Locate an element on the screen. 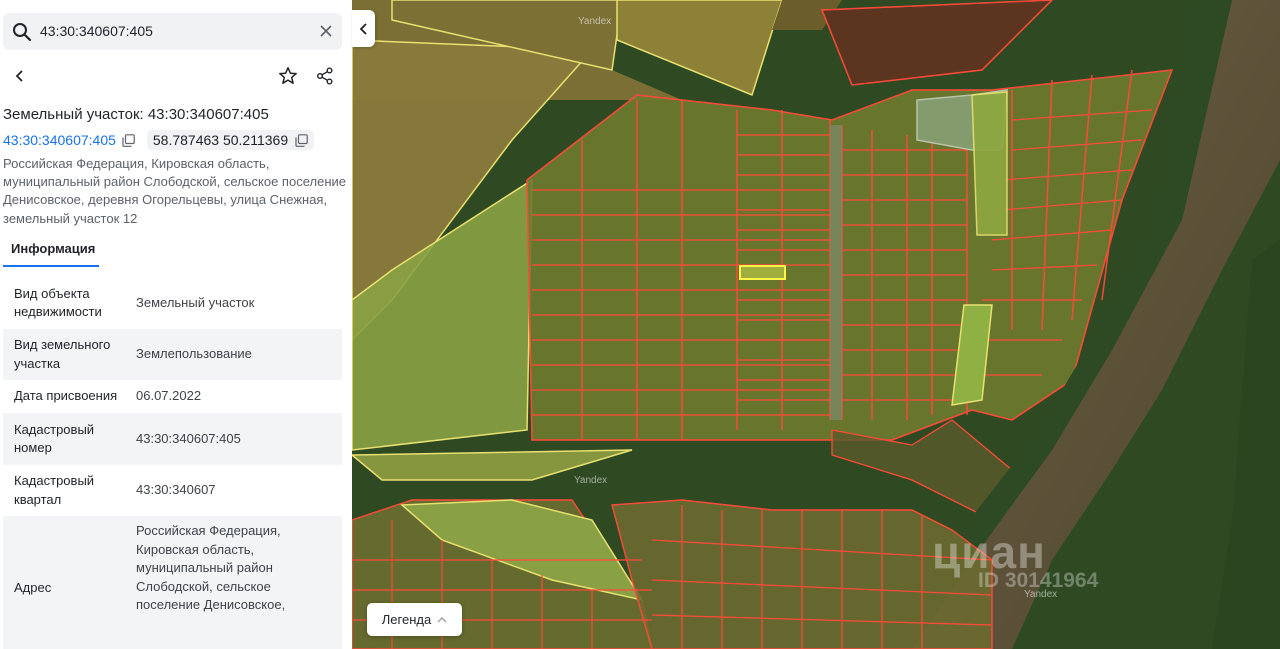 The image size is (1280, 649). row-value: Землепользование is located at coordinates (194, 354).